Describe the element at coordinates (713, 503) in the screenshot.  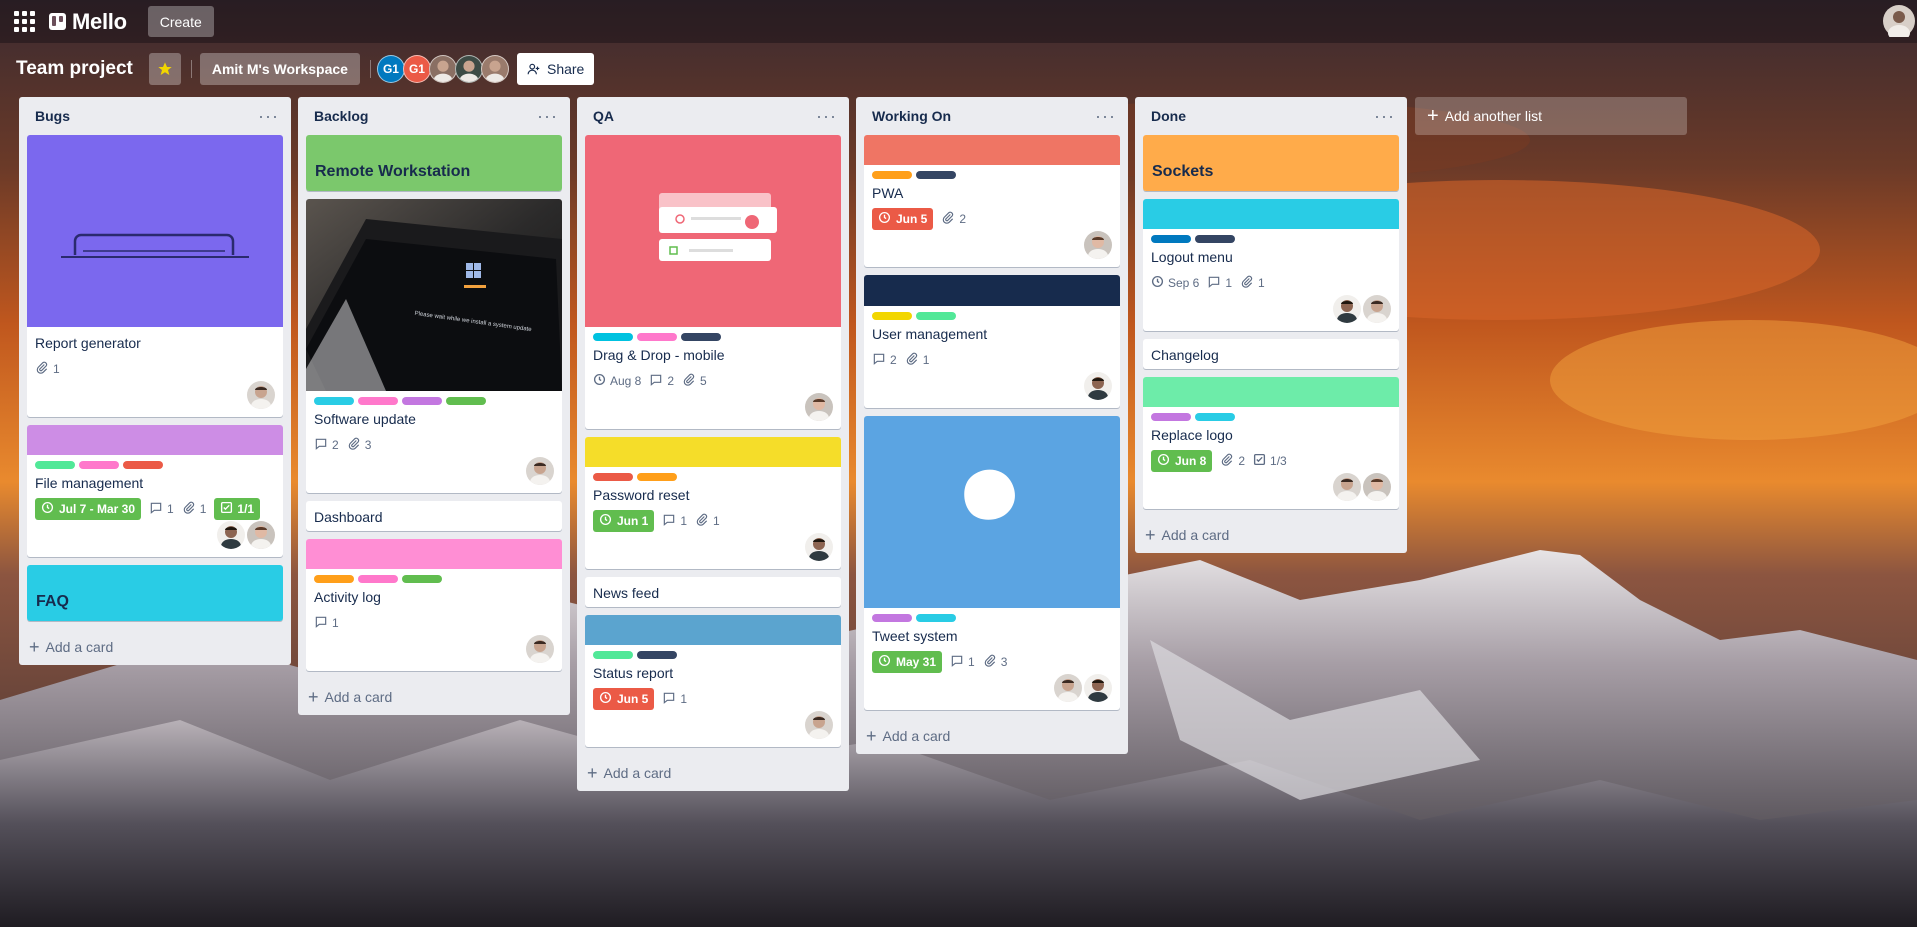
I see `card: Password reset Jun 1 1 1` at that location.